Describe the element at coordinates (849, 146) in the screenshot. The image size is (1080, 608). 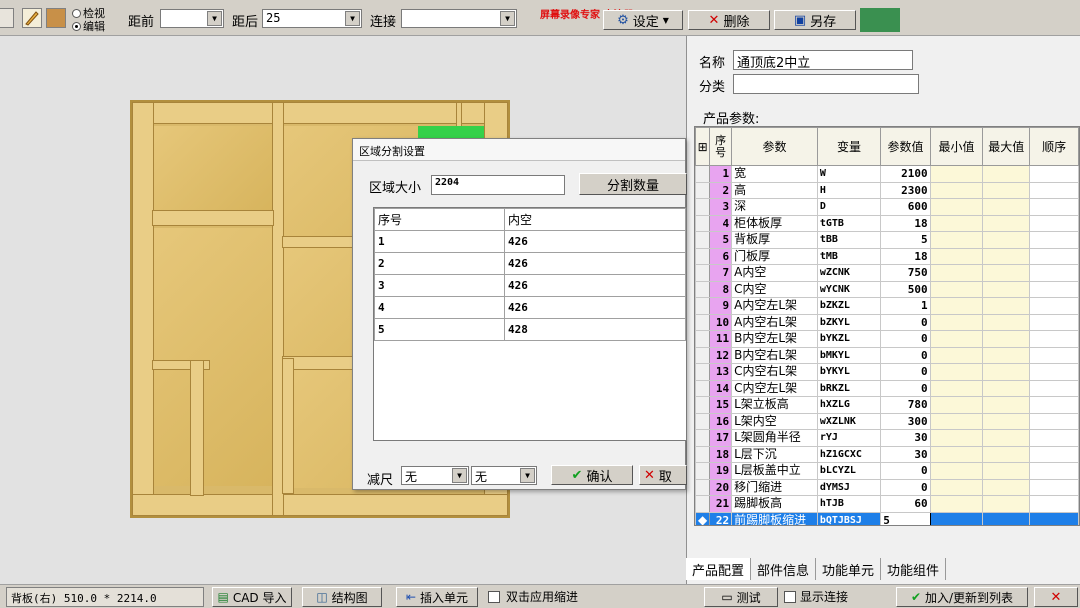
I see `col-header-var: 变量` at that location.